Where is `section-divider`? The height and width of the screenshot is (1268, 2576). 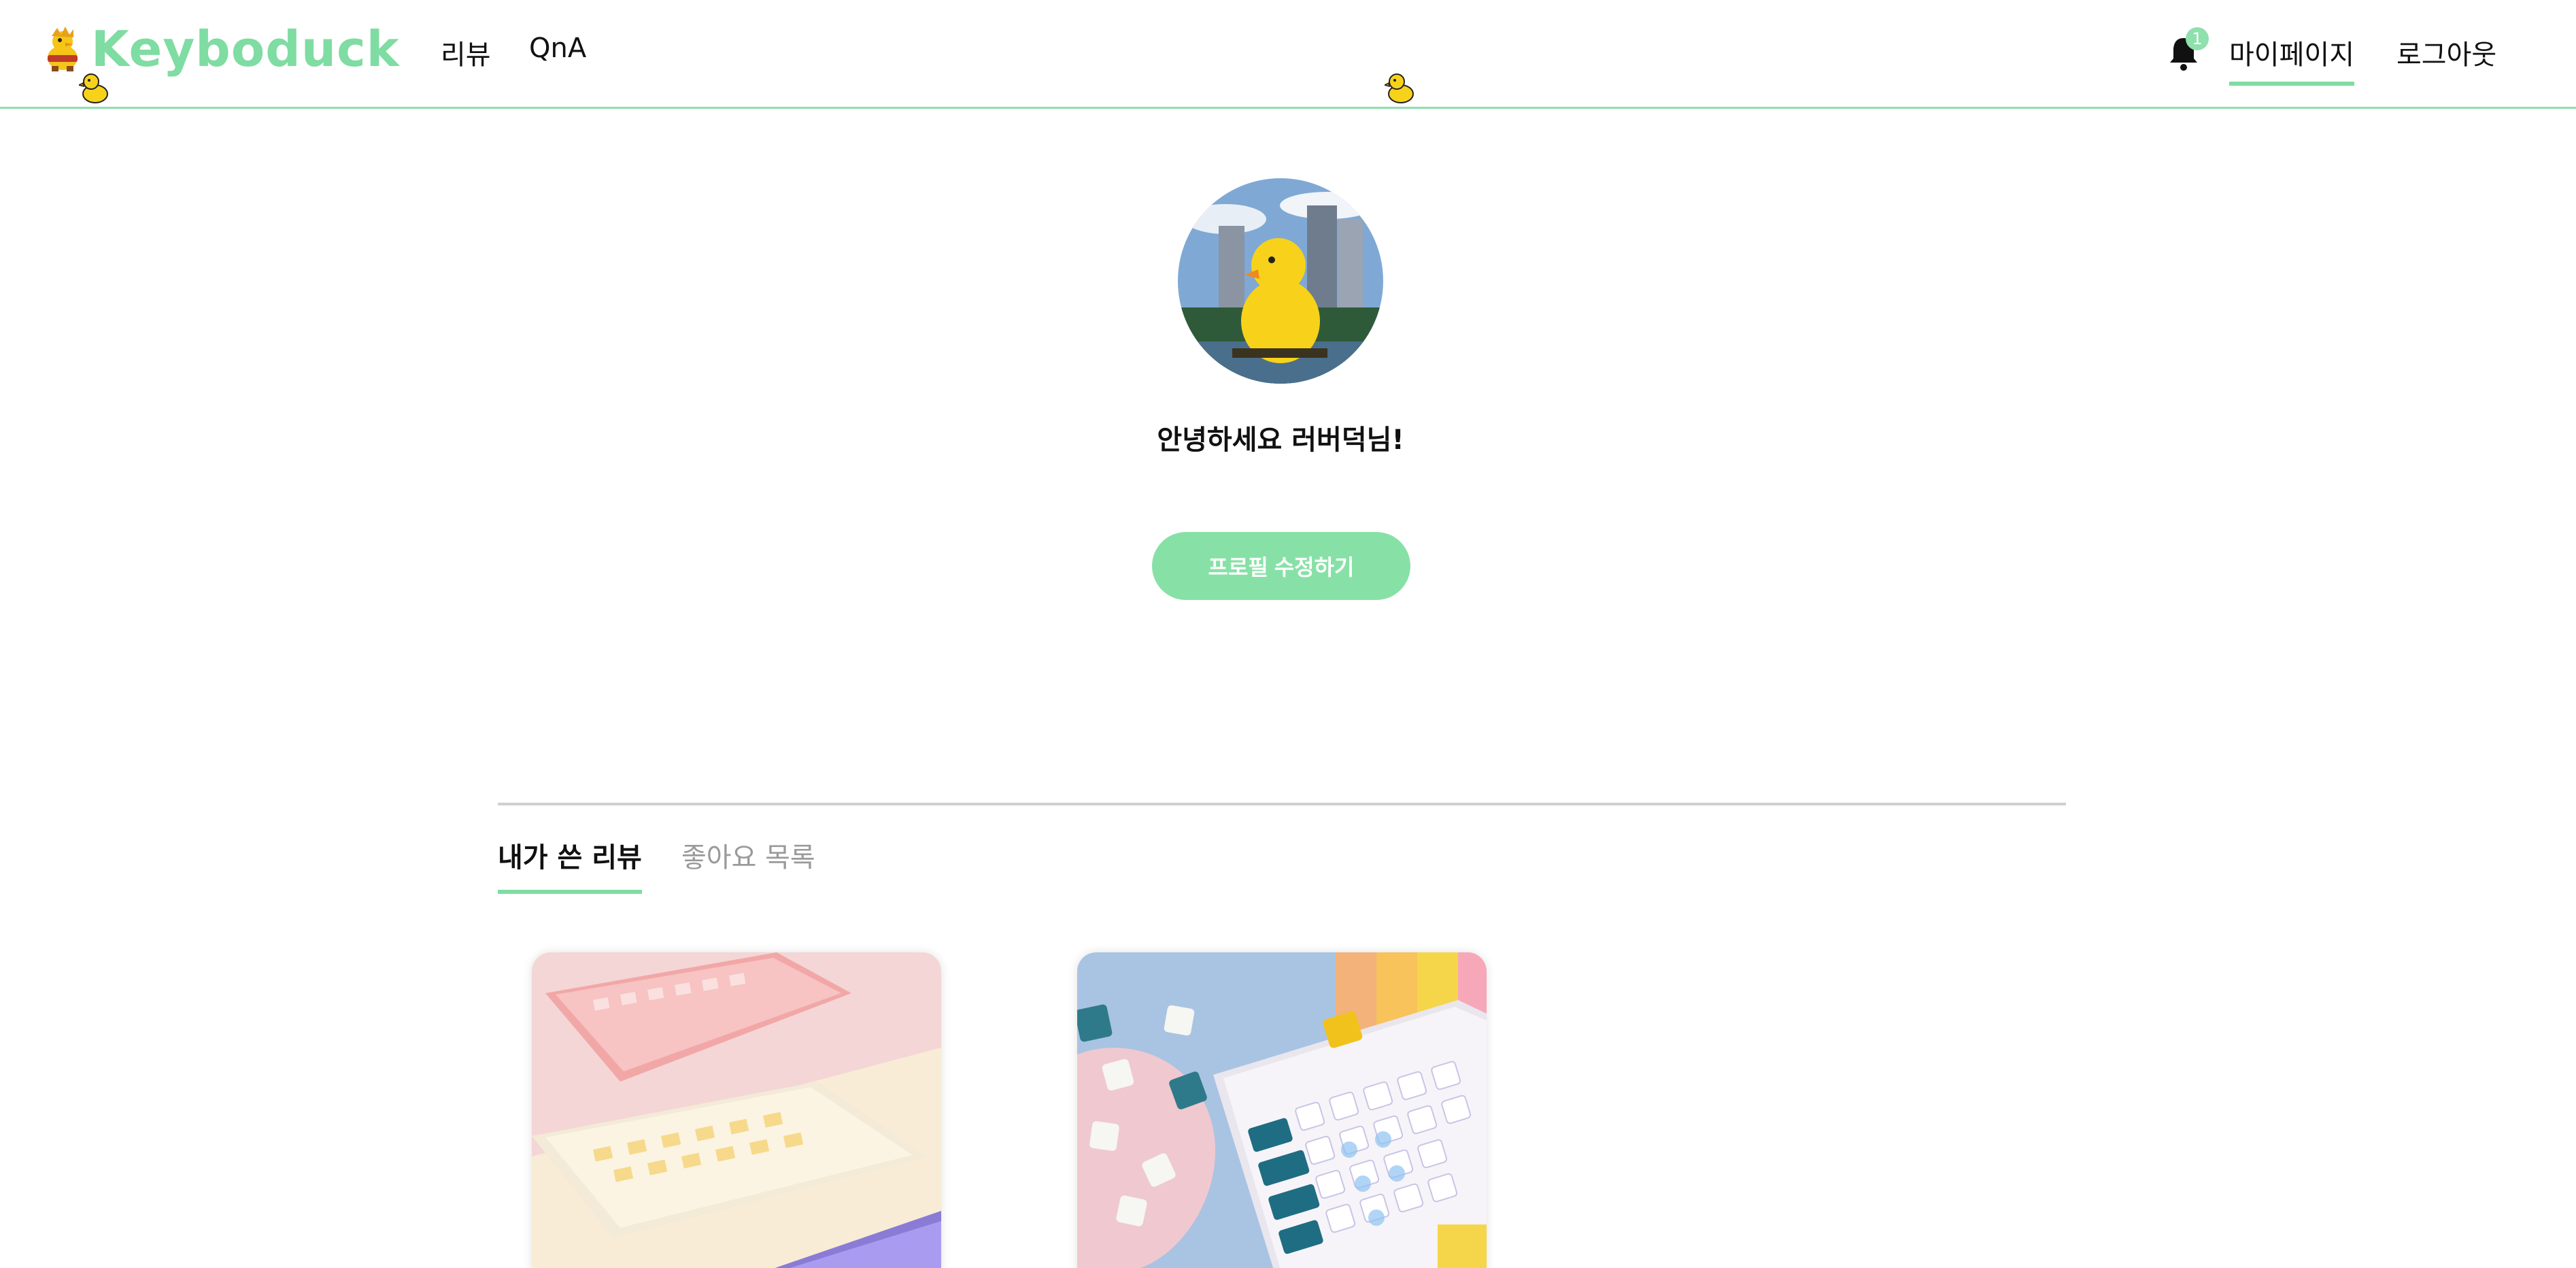 section-divider is located at coordinates (1282, 804).